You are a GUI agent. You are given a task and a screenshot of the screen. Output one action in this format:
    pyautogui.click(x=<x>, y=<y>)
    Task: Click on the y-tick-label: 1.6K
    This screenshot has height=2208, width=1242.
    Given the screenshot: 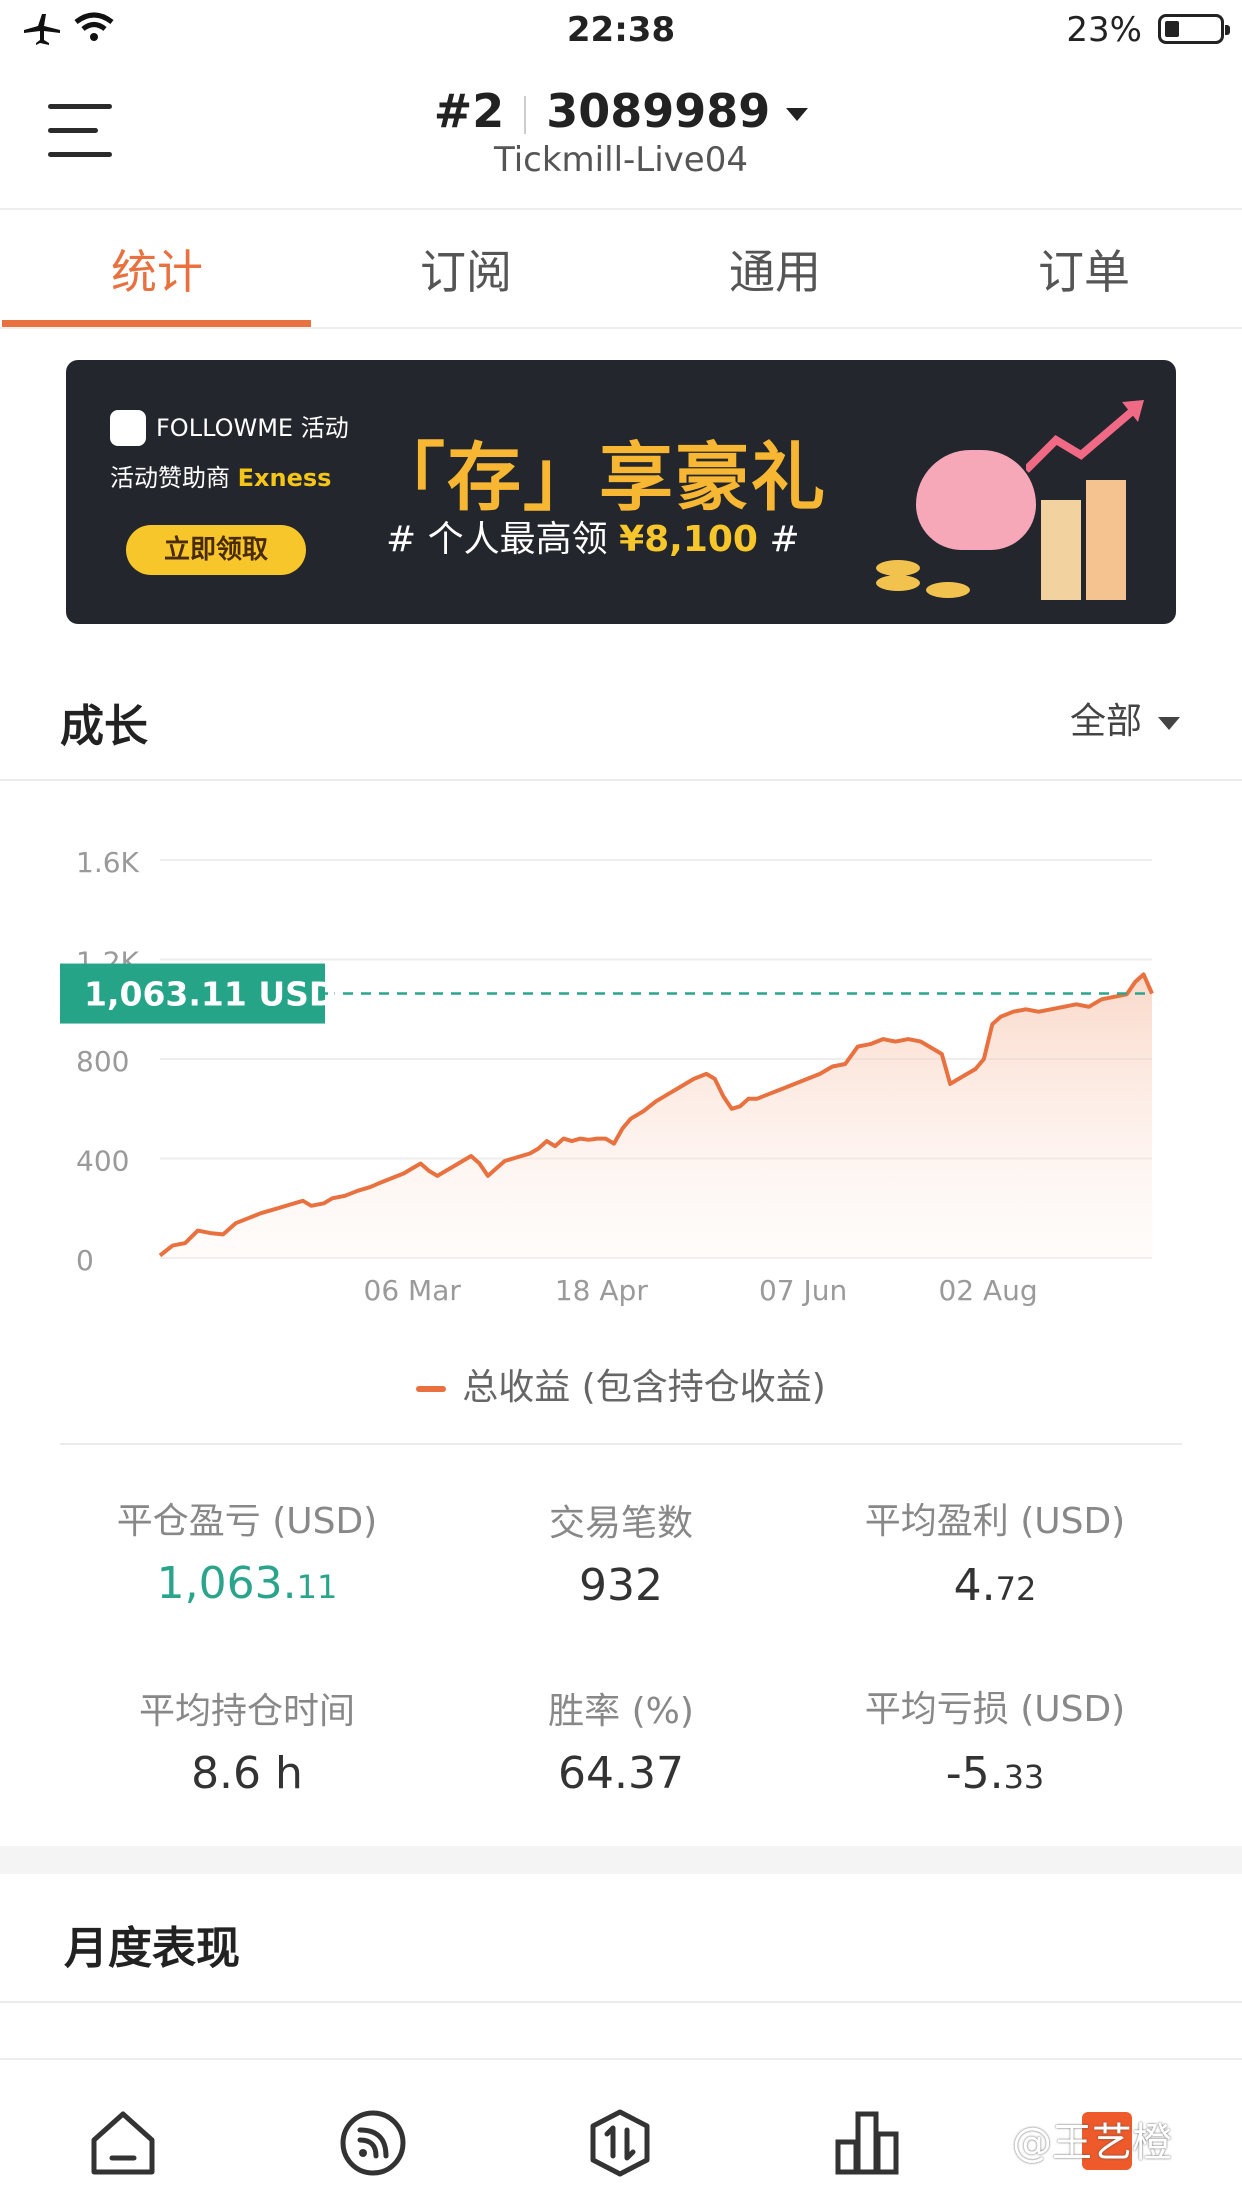 What is the action you would take?
    pyautogui.click(x=108, y=862)
    